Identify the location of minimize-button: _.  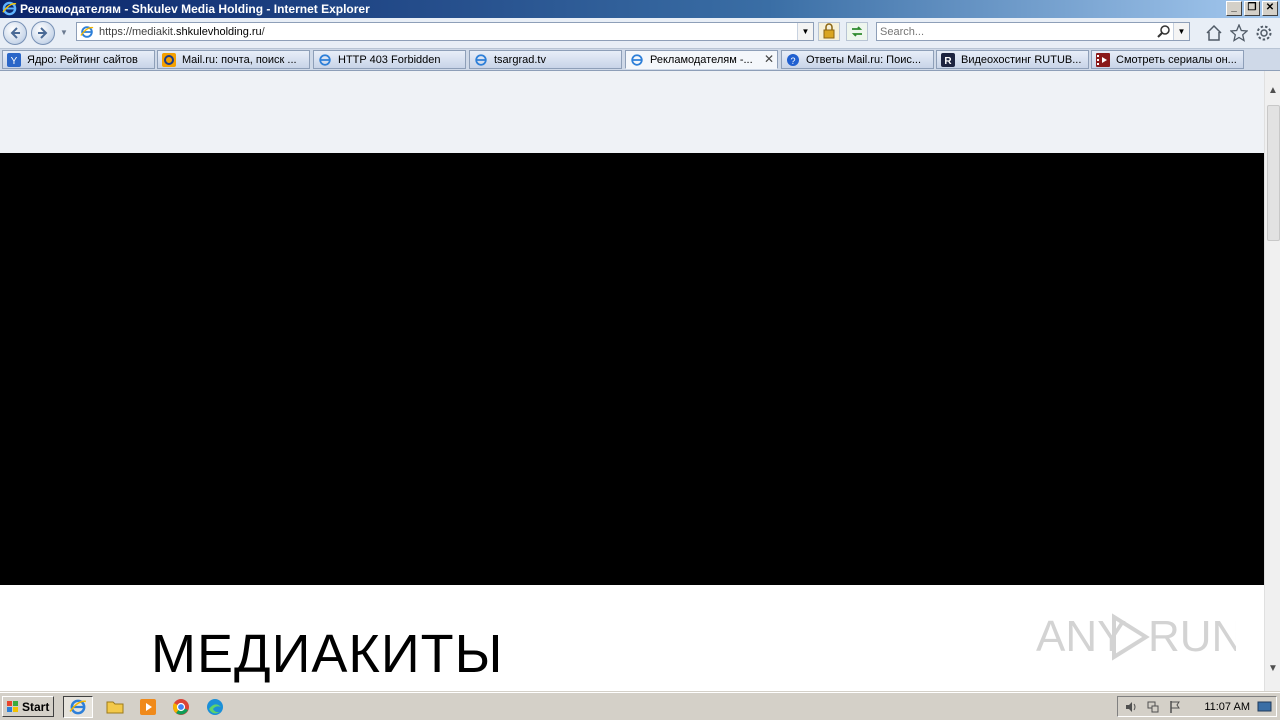
(1234, 8).